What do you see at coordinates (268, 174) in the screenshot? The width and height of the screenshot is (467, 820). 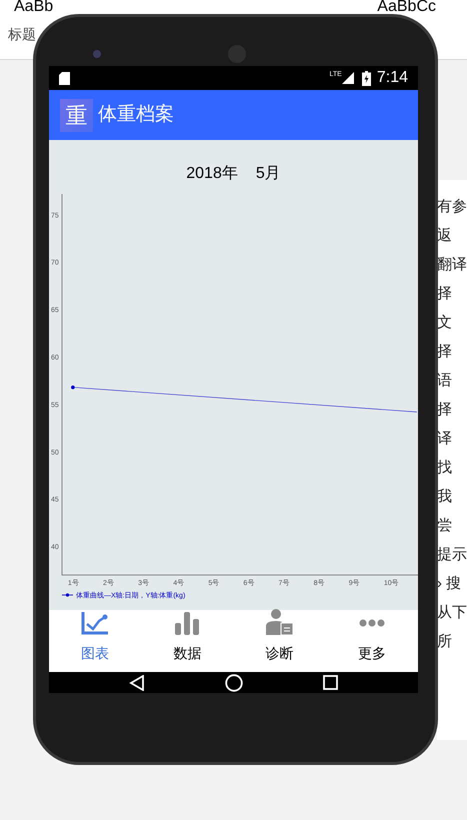 I see `month-label: 5月` at bounding box center [268, 174].